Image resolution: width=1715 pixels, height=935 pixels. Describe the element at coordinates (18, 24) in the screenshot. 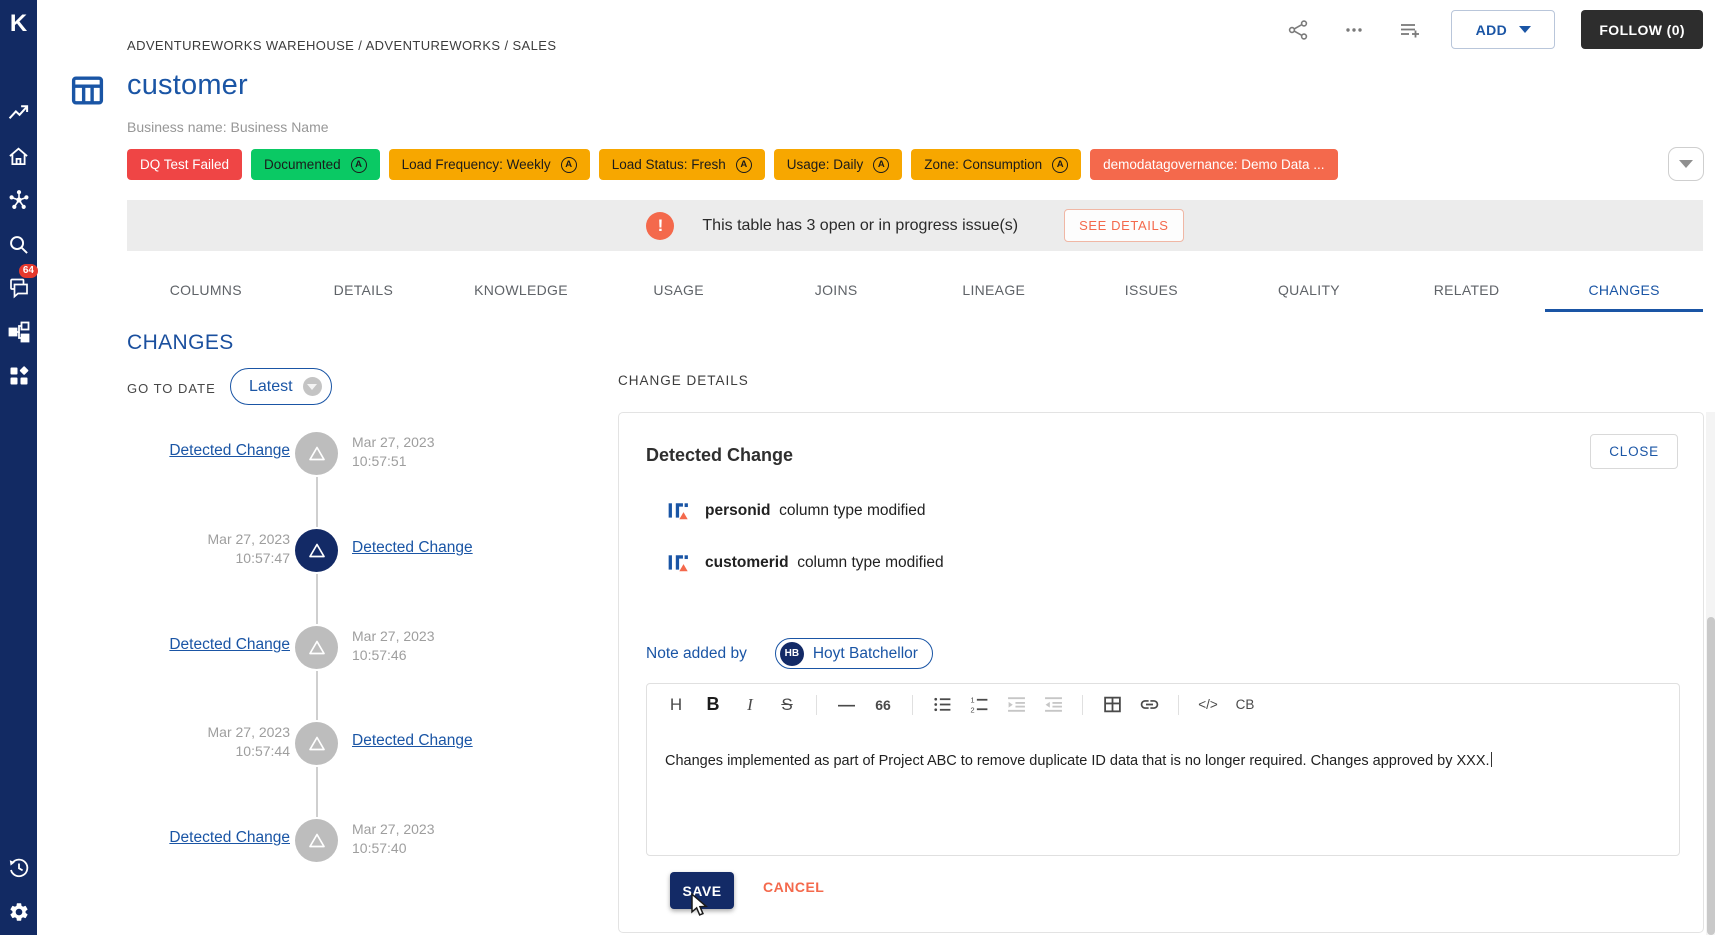

I see `app-logo: K` at that location.